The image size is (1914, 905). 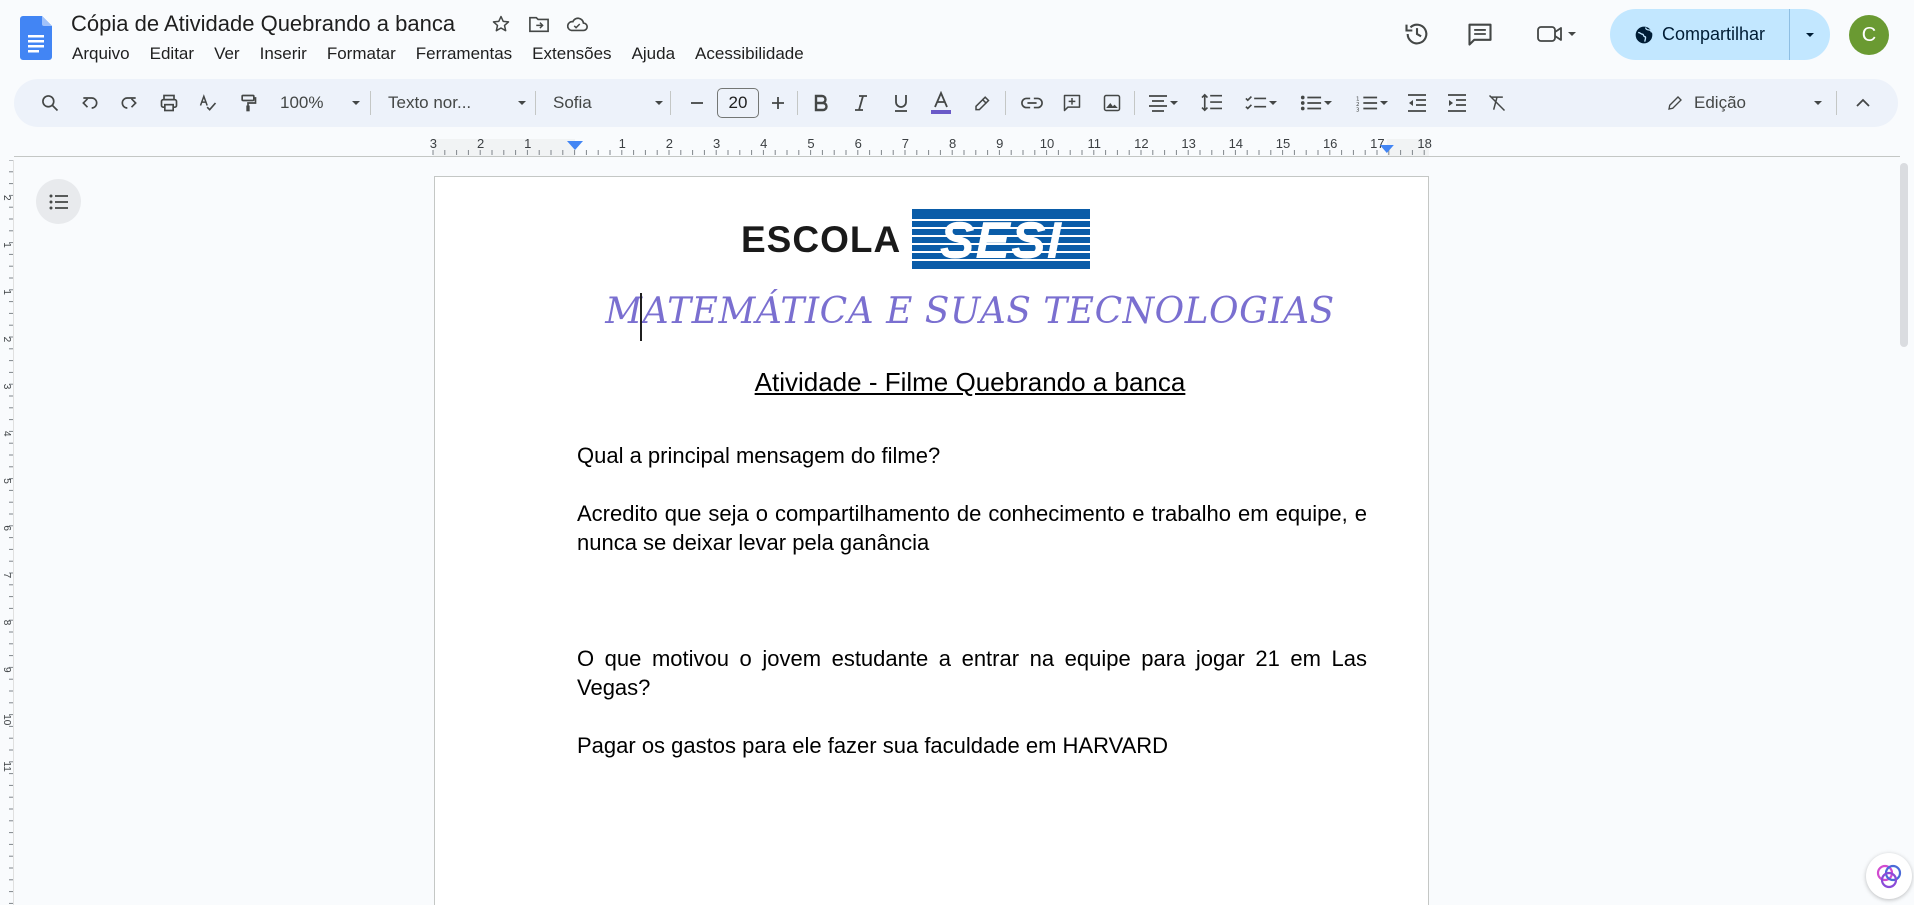 I want to click on toolbar: 100% Texto nor... Sofia 20 1 2 3 Edição, so click(x=956, y=103).